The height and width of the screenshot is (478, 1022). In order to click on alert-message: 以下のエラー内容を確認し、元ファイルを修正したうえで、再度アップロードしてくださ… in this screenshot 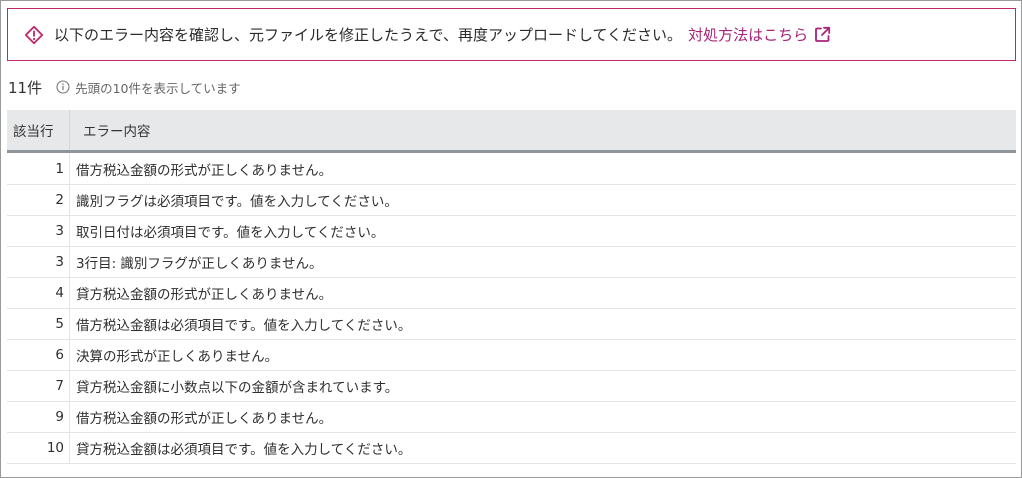, I will do `click(368, 35)`.